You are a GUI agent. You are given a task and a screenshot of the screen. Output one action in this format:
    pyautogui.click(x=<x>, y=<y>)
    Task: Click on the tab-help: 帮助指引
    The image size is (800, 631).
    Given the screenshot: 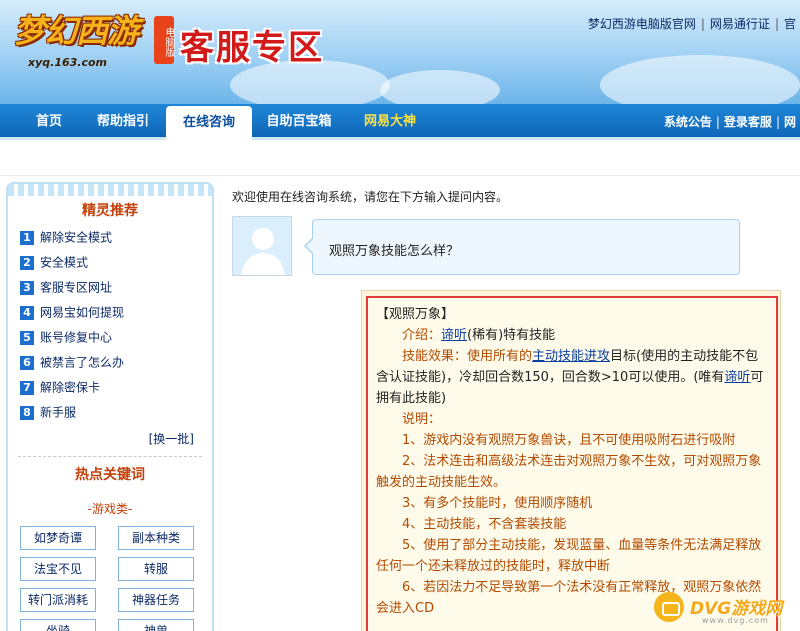 What is the action you would take?
    pyautogui.click(x=123, y=122)
    